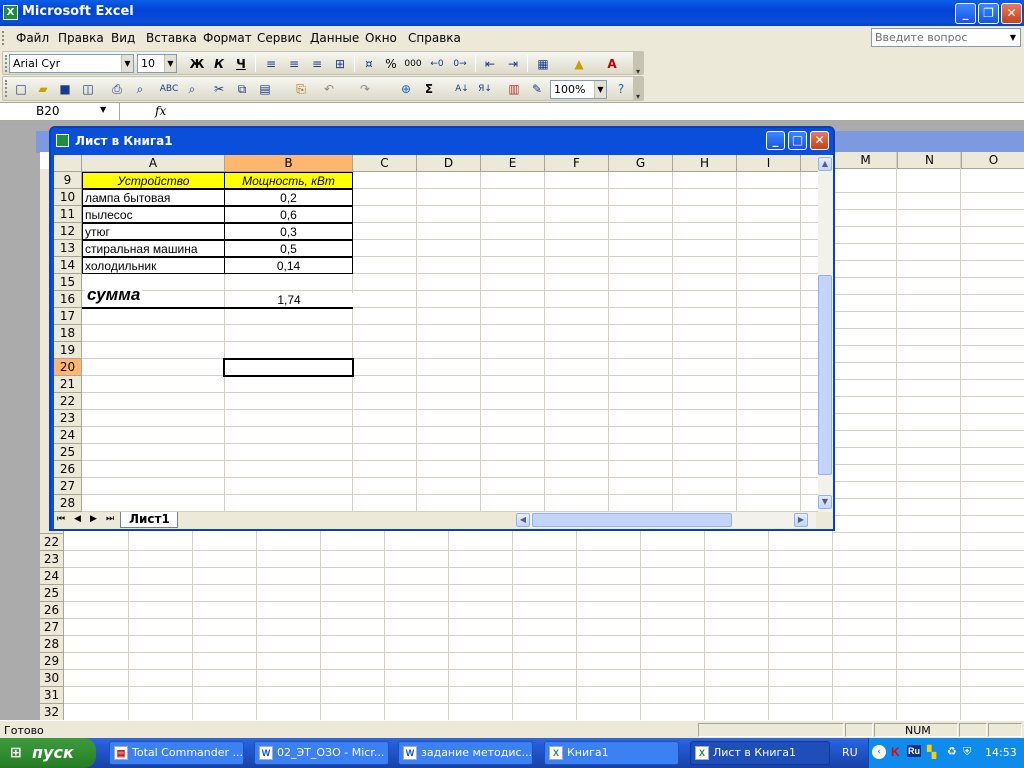 The image size is (1024, 768). What do you see at coordinates (819, 140) in the screenshot?
I see `child-close-button: ✕` at bounding box center [819, 140].